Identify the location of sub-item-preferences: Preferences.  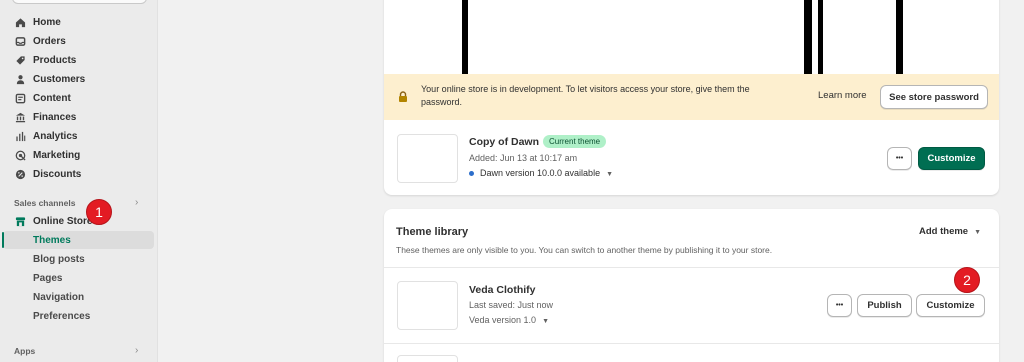
(61, 316).